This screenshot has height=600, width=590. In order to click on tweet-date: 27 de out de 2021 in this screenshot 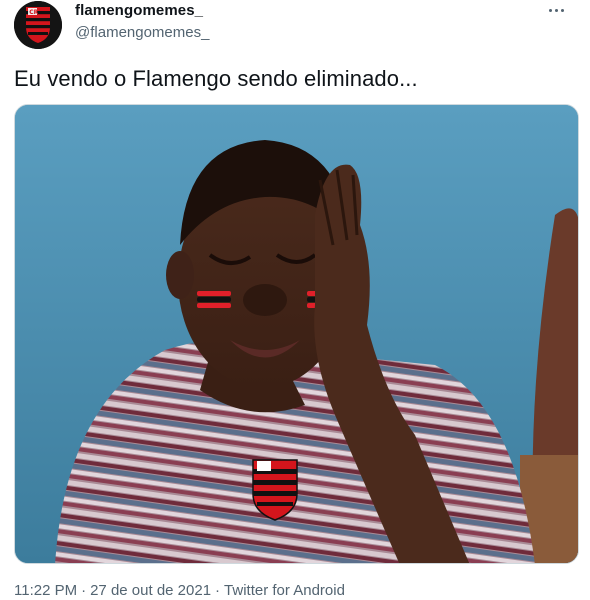, I will do `click(150, 590)`.